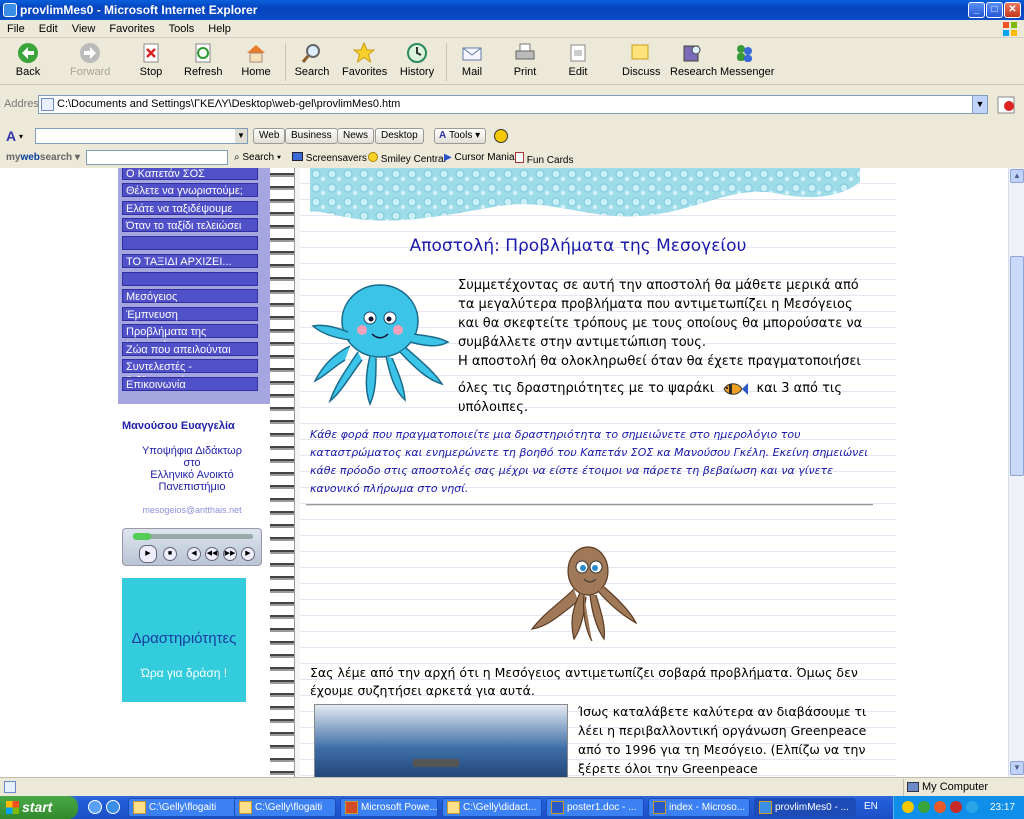 The width and height of the screenshot is (1024, 819). I want to click on refresh-icon, so click(203, 53).